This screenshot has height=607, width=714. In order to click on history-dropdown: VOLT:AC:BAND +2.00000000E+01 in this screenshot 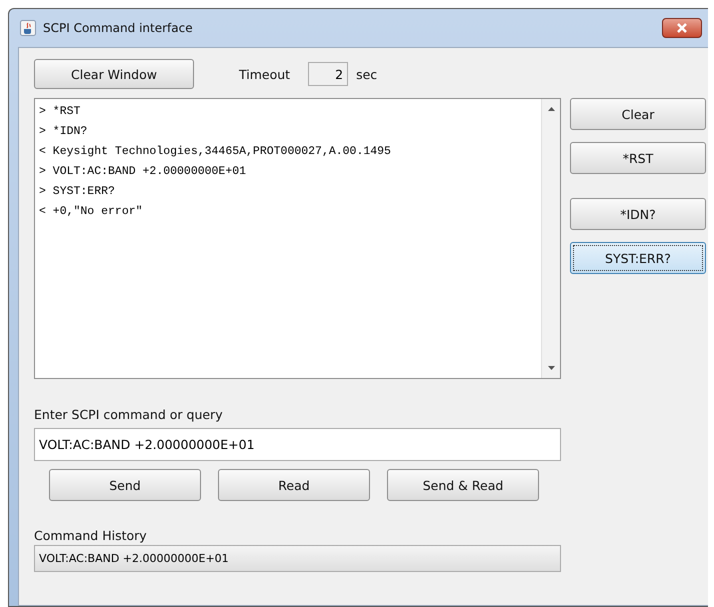, I will do `click(297, 558)`.